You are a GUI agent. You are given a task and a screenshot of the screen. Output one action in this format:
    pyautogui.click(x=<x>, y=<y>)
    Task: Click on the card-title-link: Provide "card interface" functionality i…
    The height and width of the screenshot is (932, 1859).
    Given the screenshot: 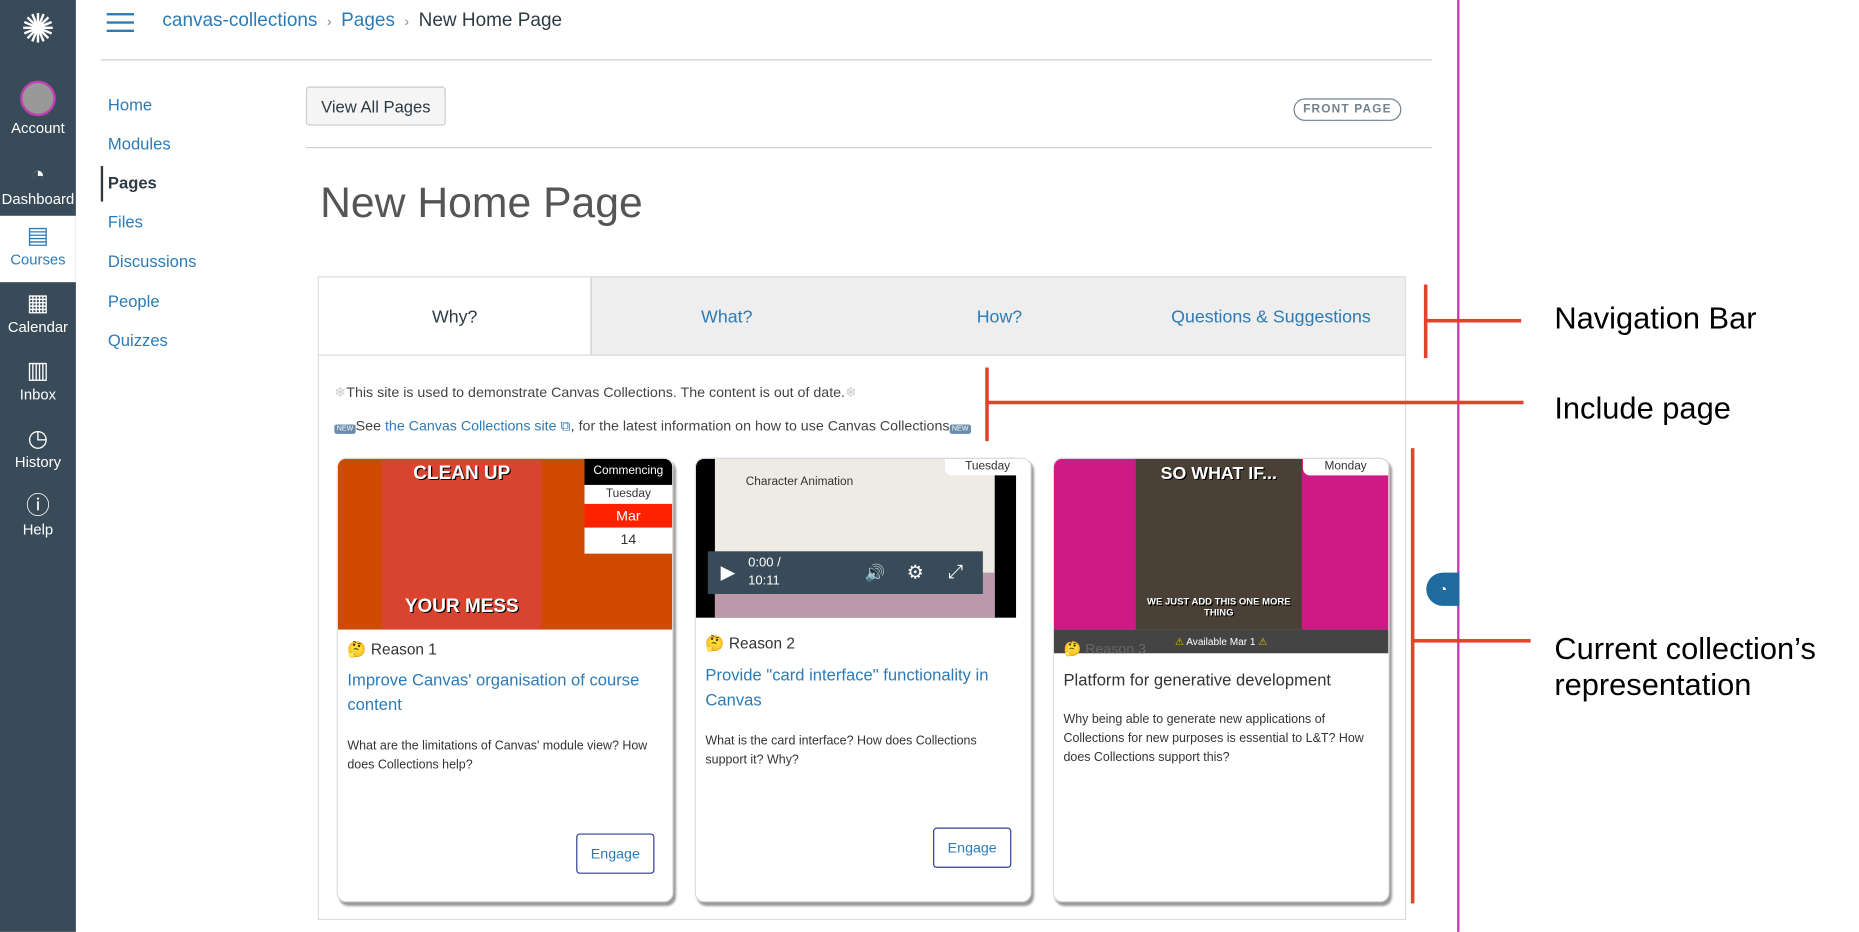 What is the action you would take?
    pyautogui.click(x=860, y=688)
    